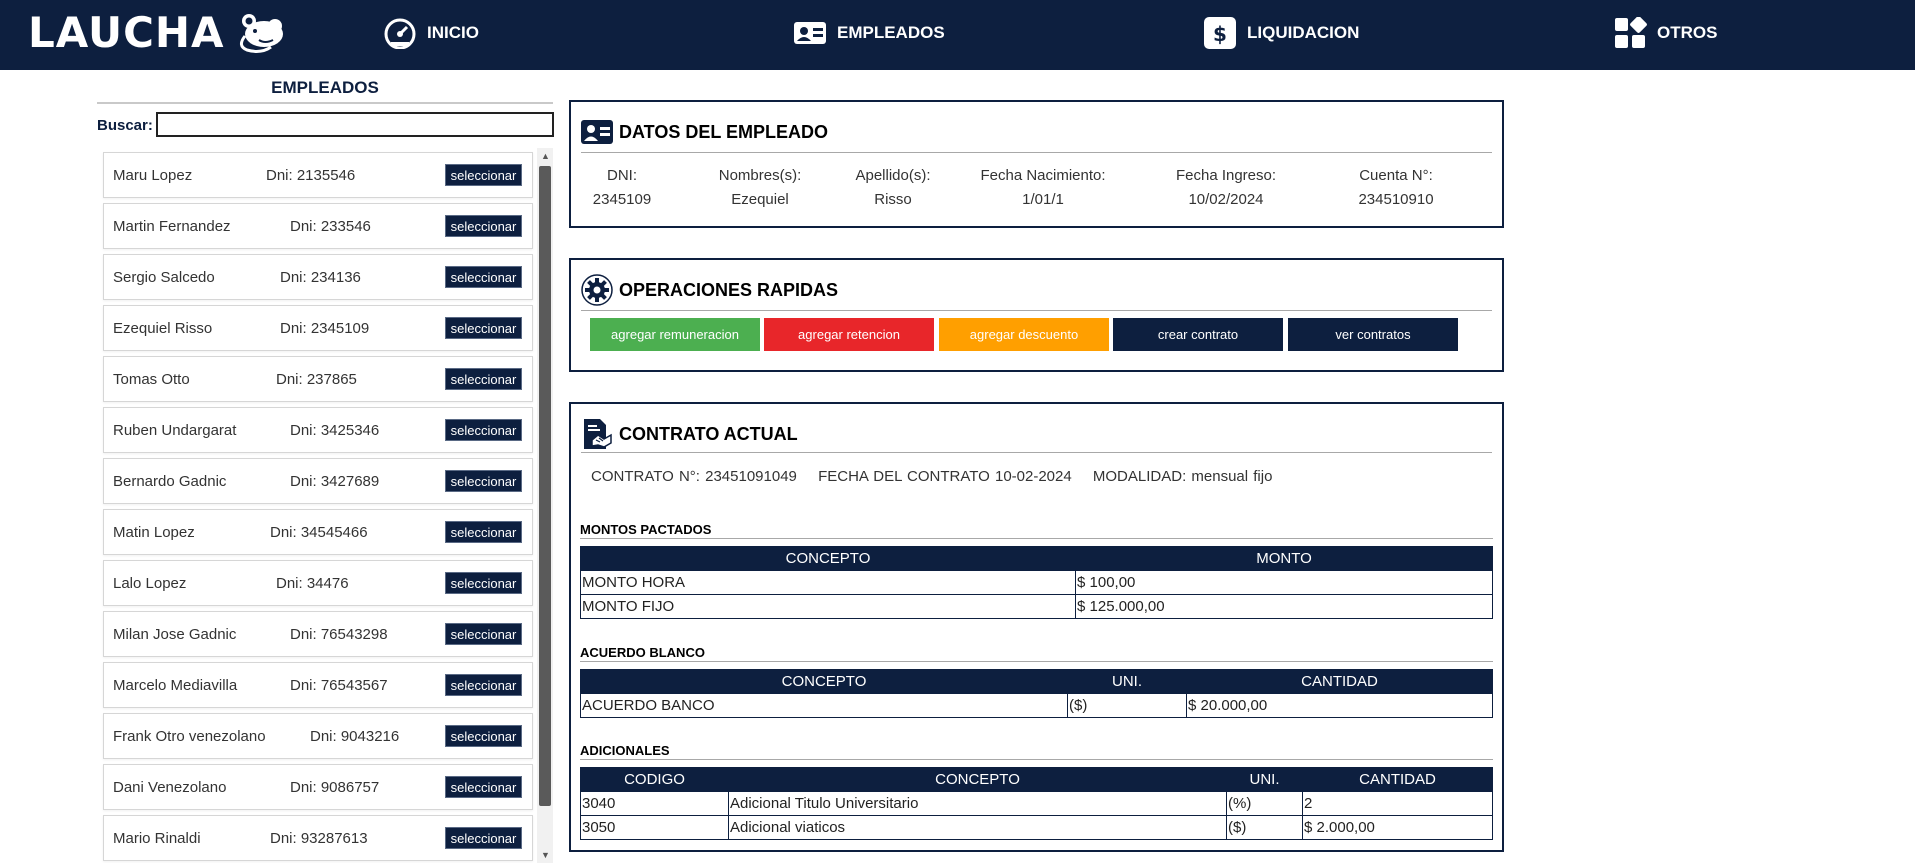  Describe the element at coordinates (1182, 476) in the screenshot. I see `contract-modality: MODALIDAD: mensual fijo` at that location.